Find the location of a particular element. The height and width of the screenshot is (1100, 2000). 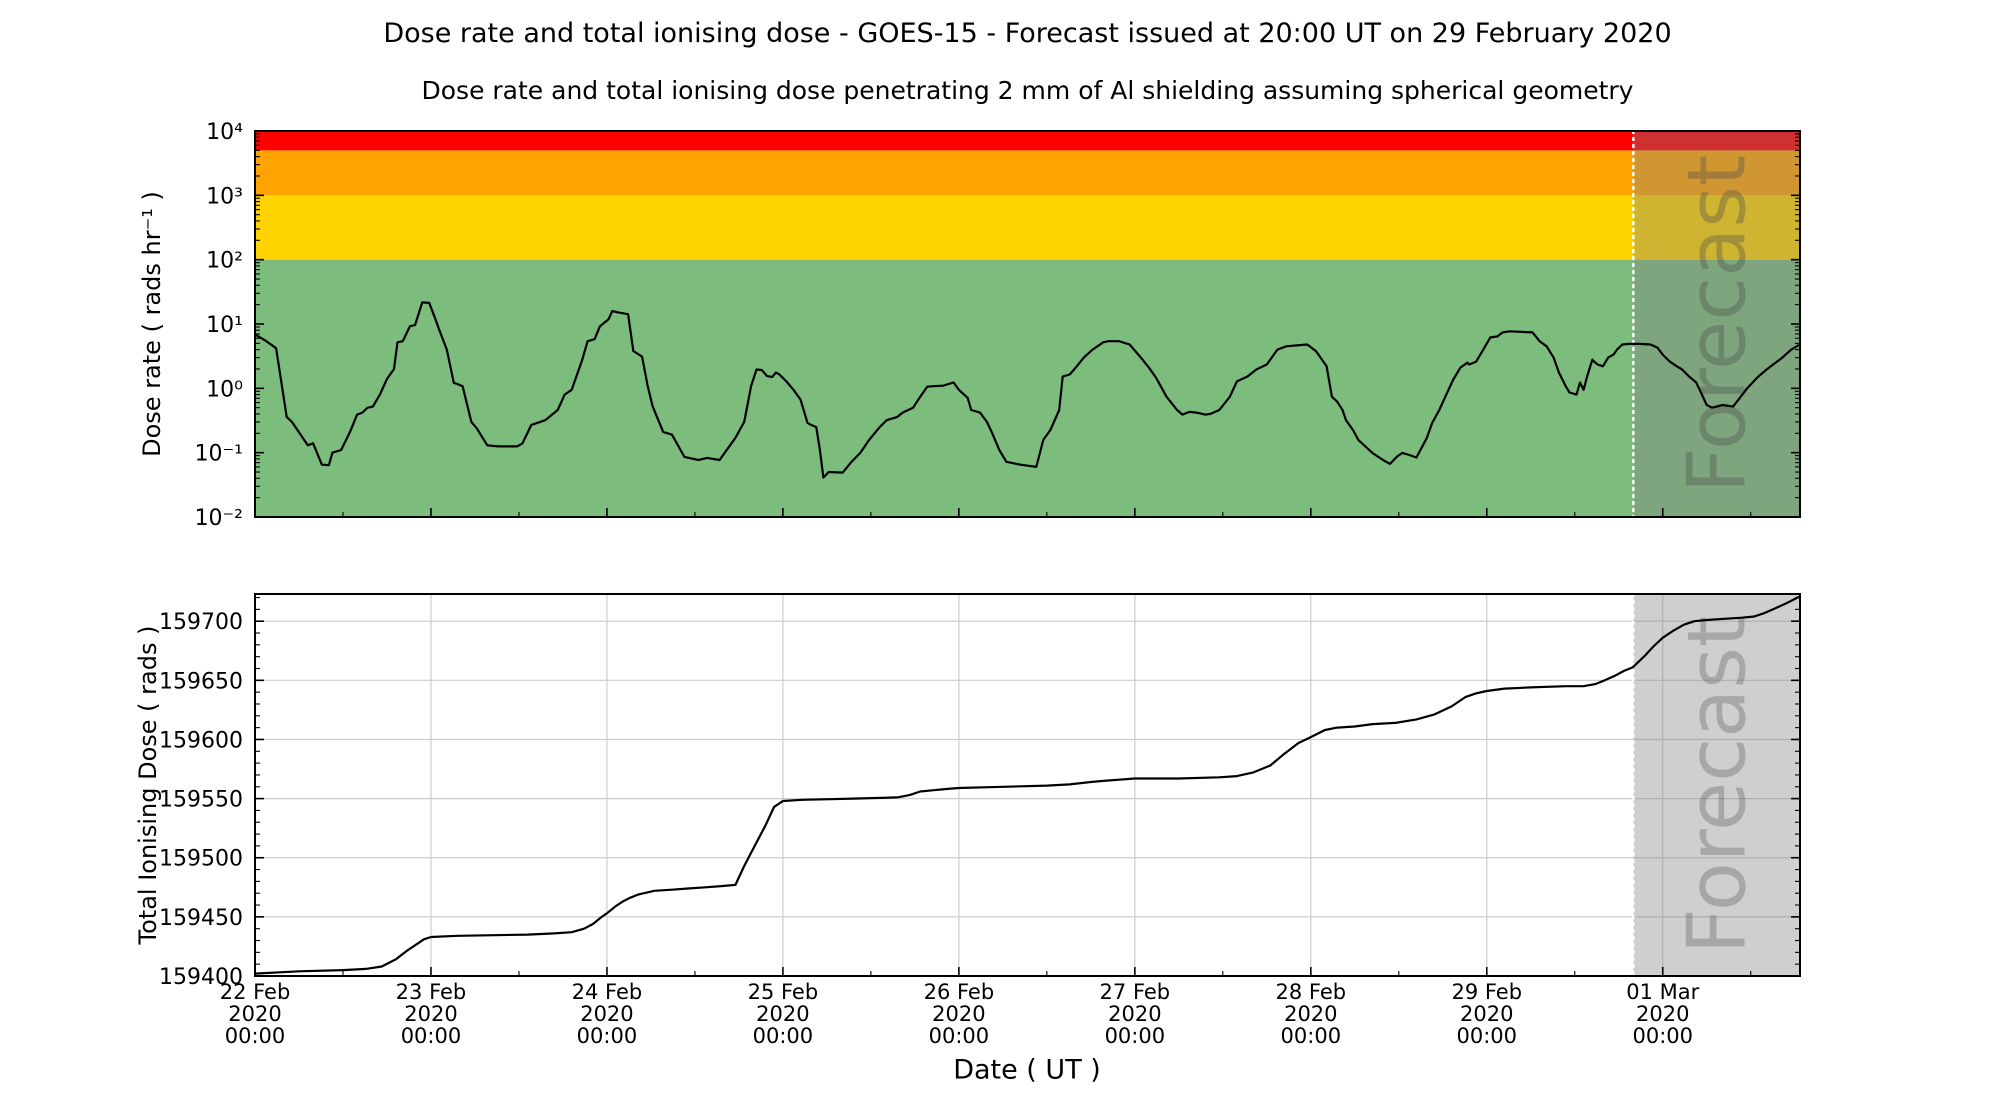

y-tick-label: 10⁴ is located at coordinates (224, 132).